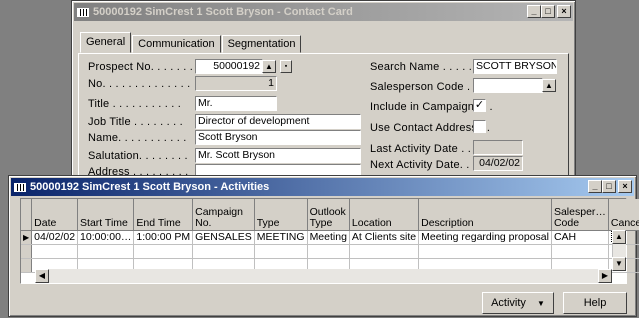  I want to click on scroll-left-button: ◀, so click(42, 276).